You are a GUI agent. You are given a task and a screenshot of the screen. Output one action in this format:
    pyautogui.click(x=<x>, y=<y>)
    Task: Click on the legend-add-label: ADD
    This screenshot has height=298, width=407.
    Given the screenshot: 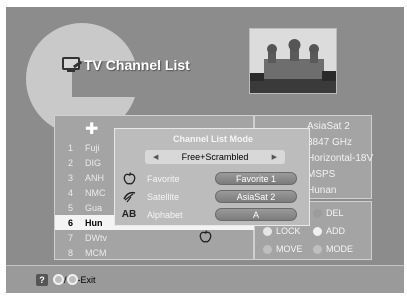 What is the action you would take?
    pyautogui.click(x=336, y=231)
    